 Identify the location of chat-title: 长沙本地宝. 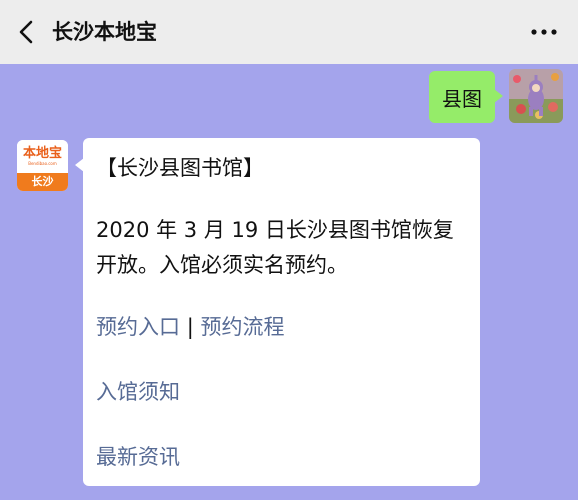
(104, 32).